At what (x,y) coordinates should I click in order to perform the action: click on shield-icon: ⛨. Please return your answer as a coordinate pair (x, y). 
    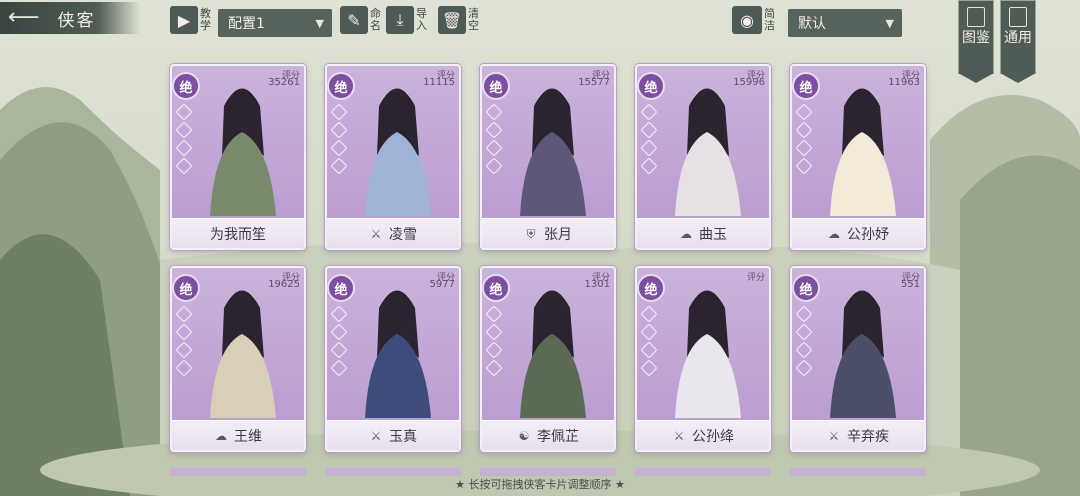
    Looking at the image, I should click on (531, 234).